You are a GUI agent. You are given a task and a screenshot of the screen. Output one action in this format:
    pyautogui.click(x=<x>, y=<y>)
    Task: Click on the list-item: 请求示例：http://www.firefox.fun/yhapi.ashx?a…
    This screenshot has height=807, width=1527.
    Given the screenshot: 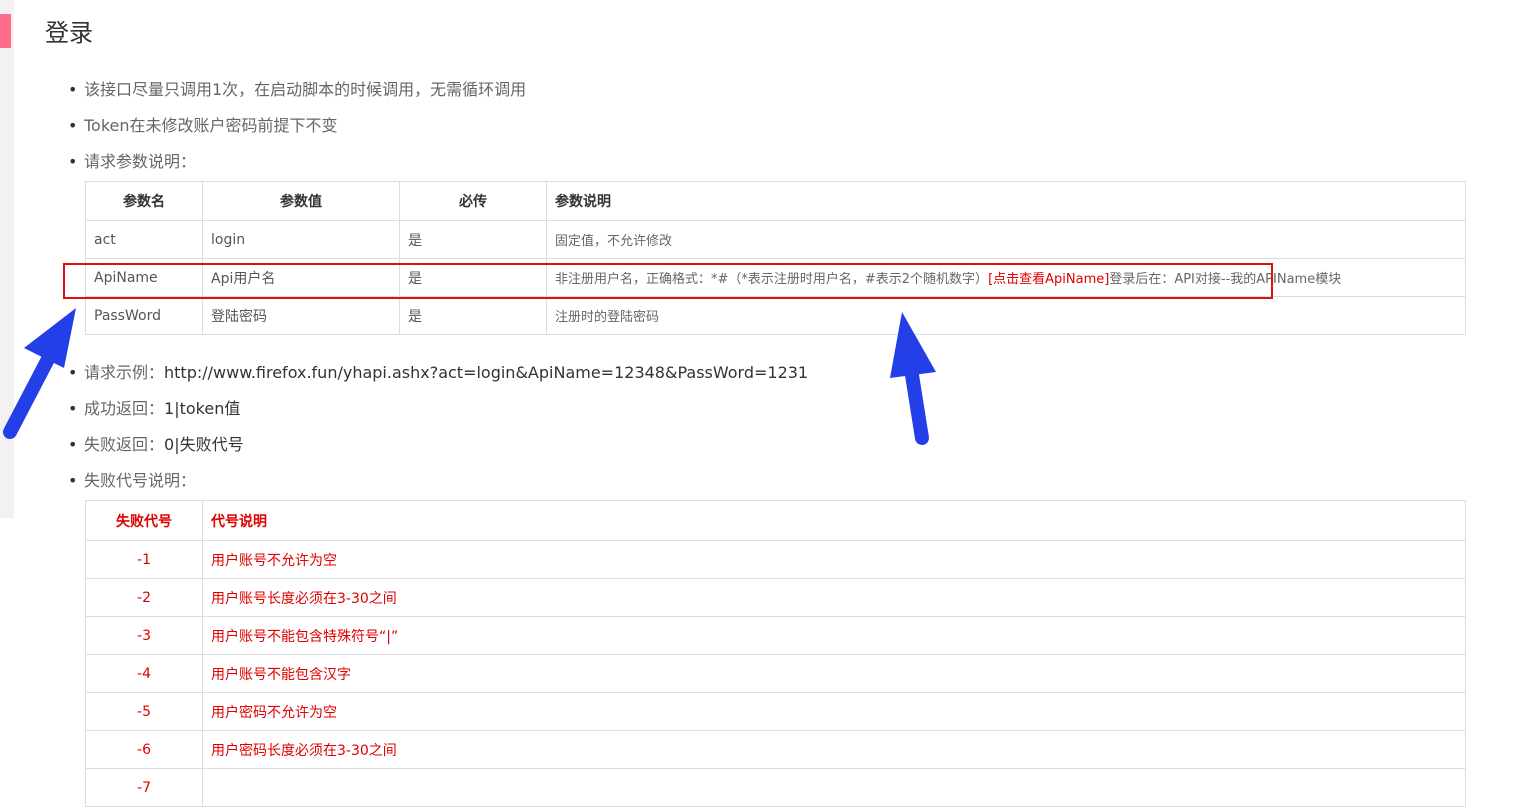 What is the action you would take?
    pyautogui.click(x=438, y=373)
    